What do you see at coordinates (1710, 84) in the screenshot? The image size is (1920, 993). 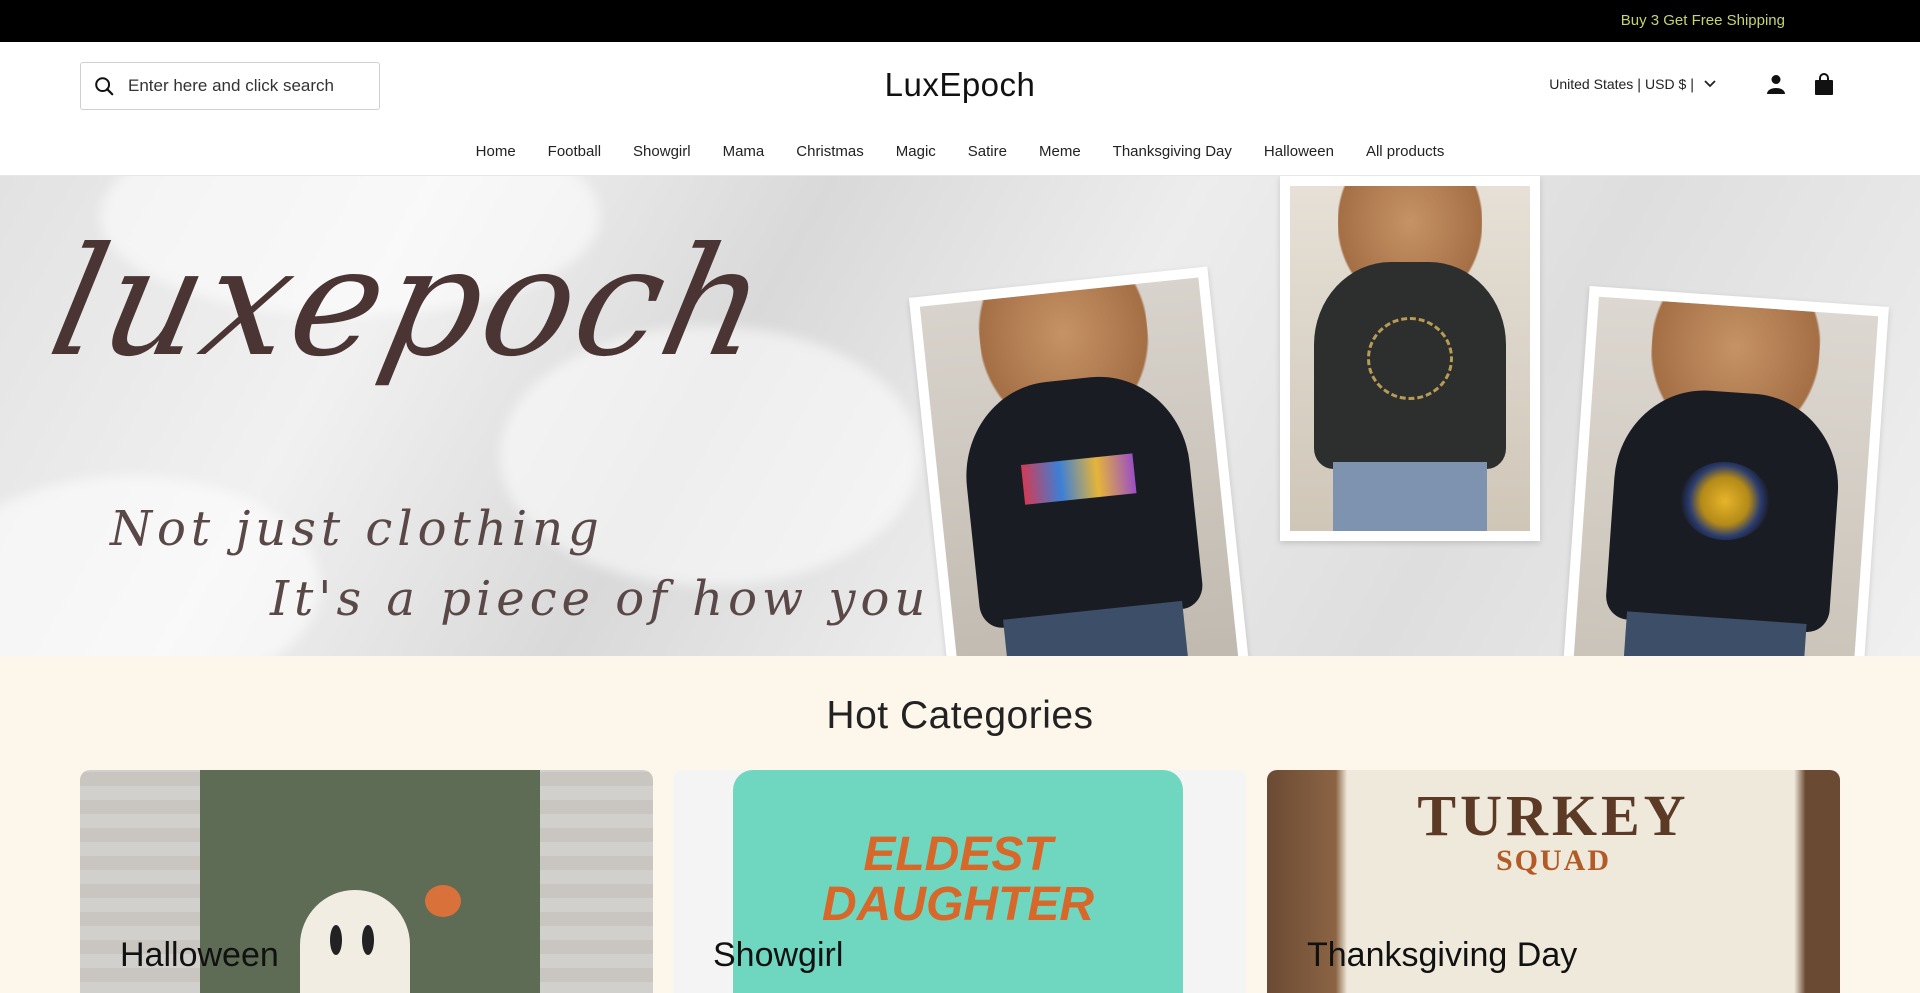 I see `chevron-down-icon` at bounding box center [1710, 84].